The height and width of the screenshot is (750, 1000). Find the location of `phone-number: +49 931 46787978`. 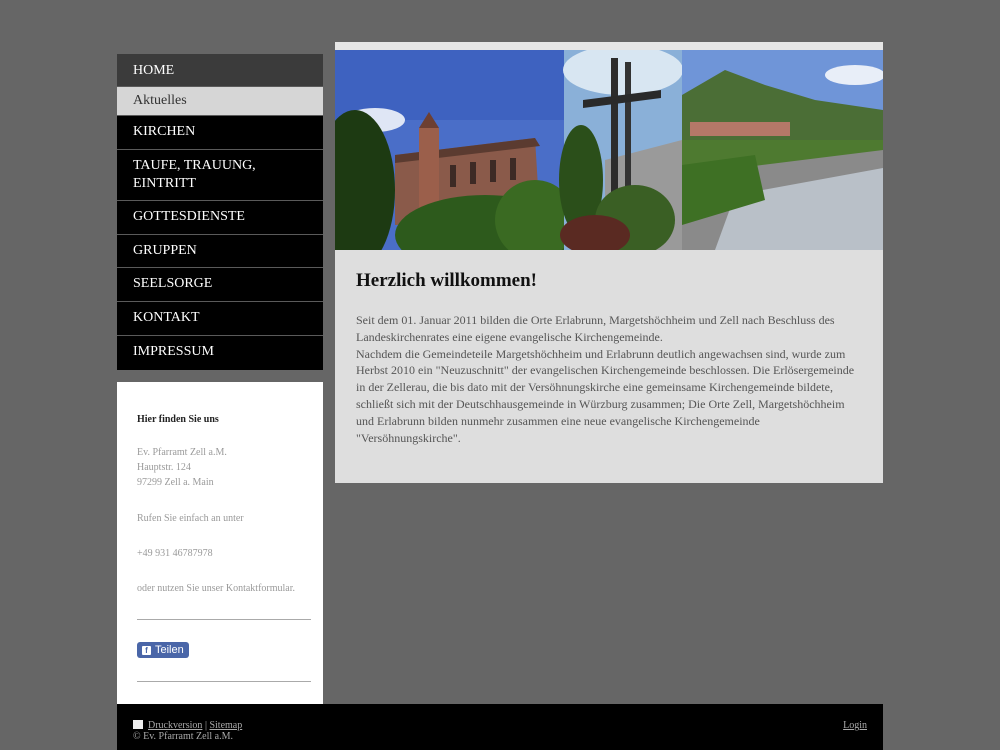

phone-number: +49 931 46787978 is located at coordinates (175, 553).